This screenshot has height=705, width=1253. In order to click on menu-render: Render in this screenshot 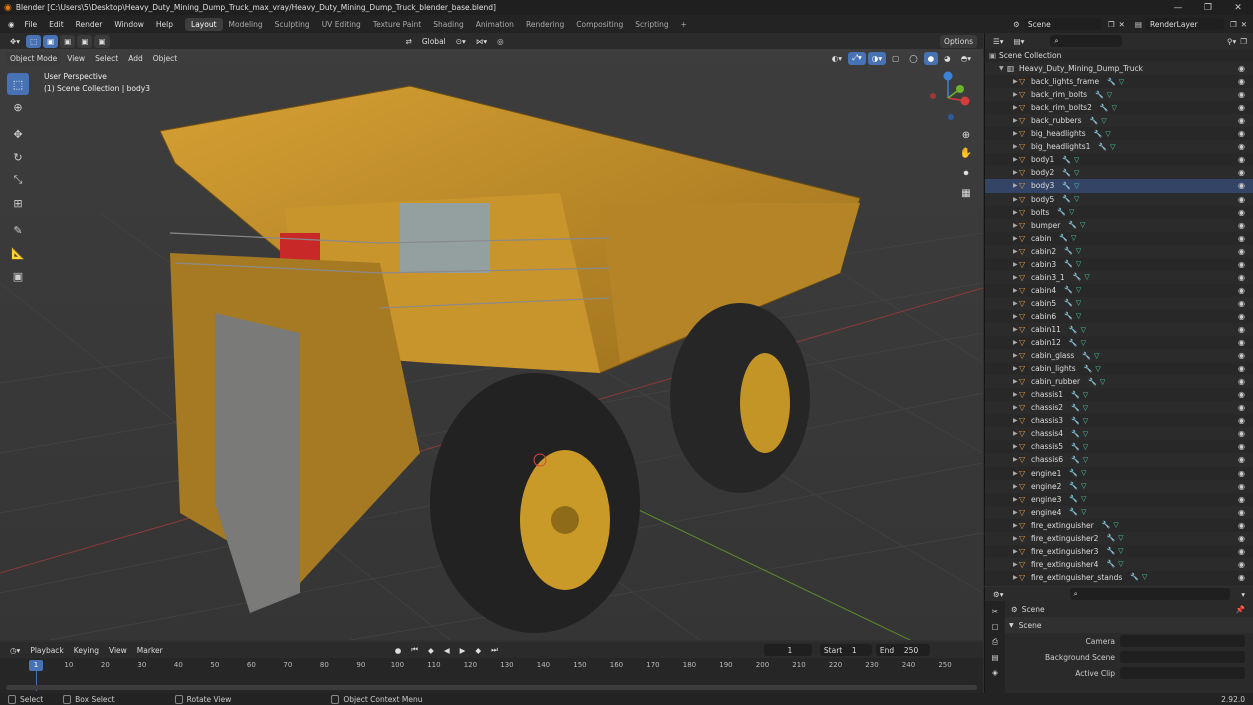, I will do `click(89, 24)`.